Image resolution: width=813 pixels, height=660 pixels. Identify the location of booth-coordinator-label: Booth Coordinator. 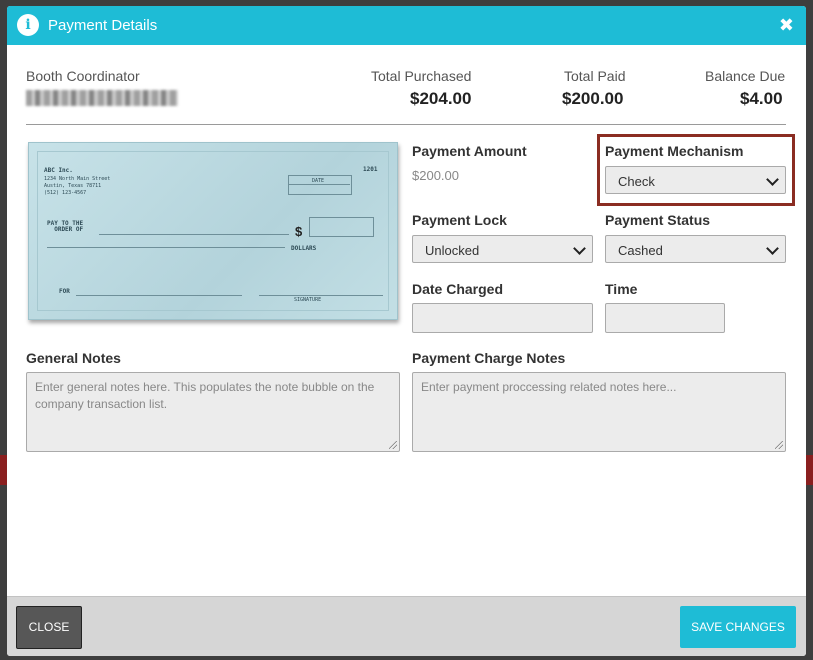
(83, 76).